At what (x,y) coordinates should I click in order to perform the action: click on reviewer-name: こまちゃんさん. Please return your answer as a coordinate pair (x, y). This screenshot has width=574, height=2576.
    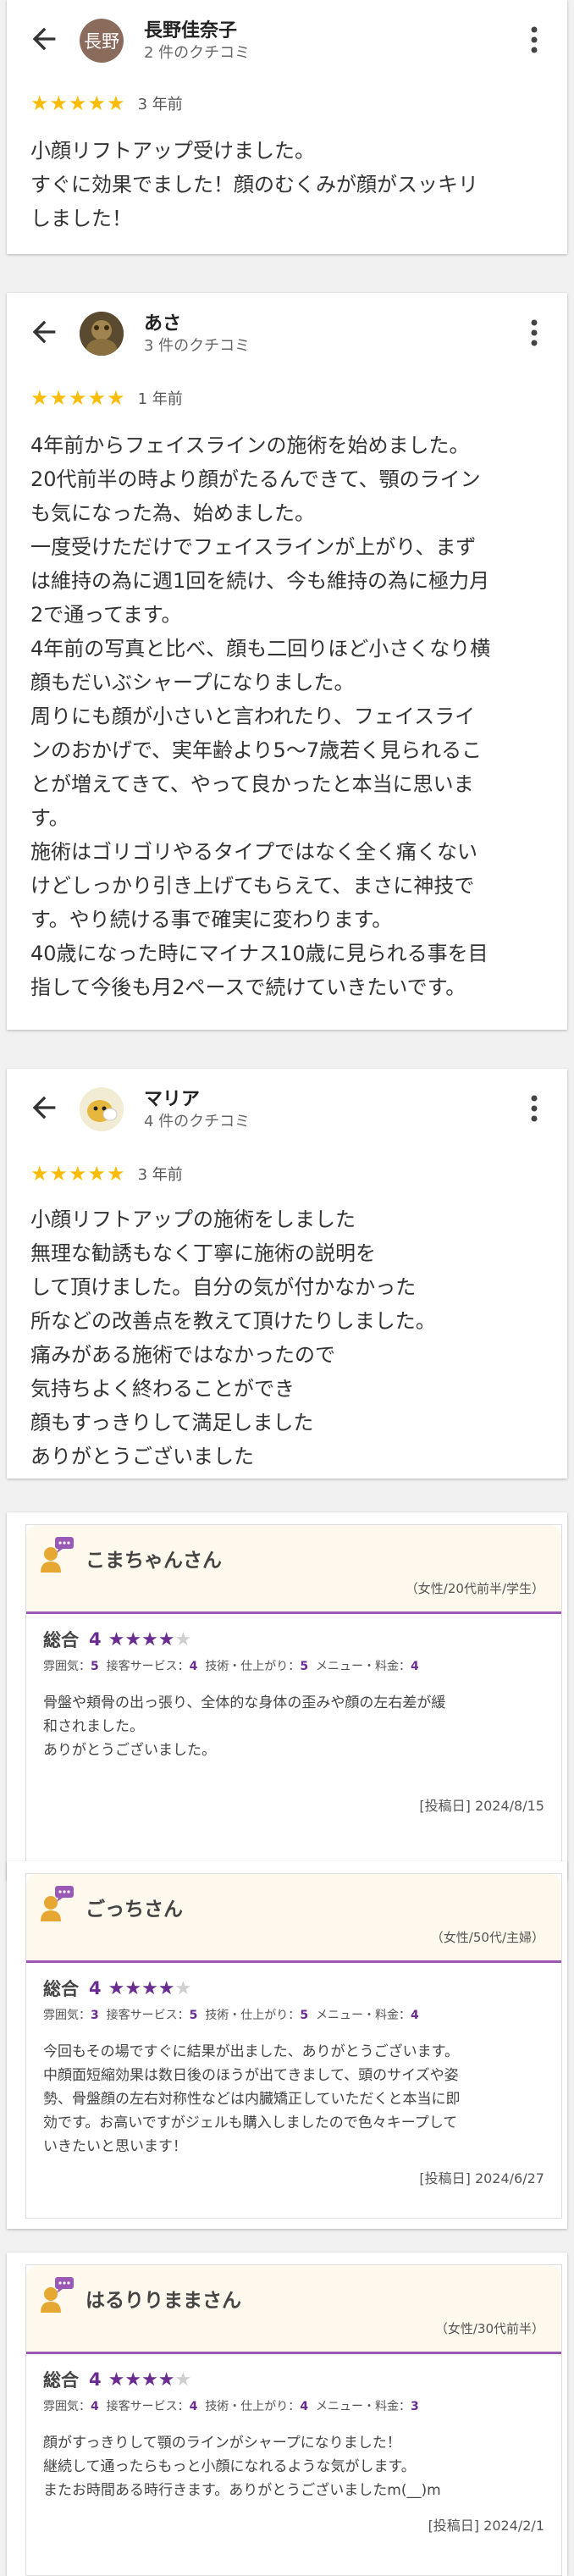
    Looking at the image, I should click on (154, 1561).